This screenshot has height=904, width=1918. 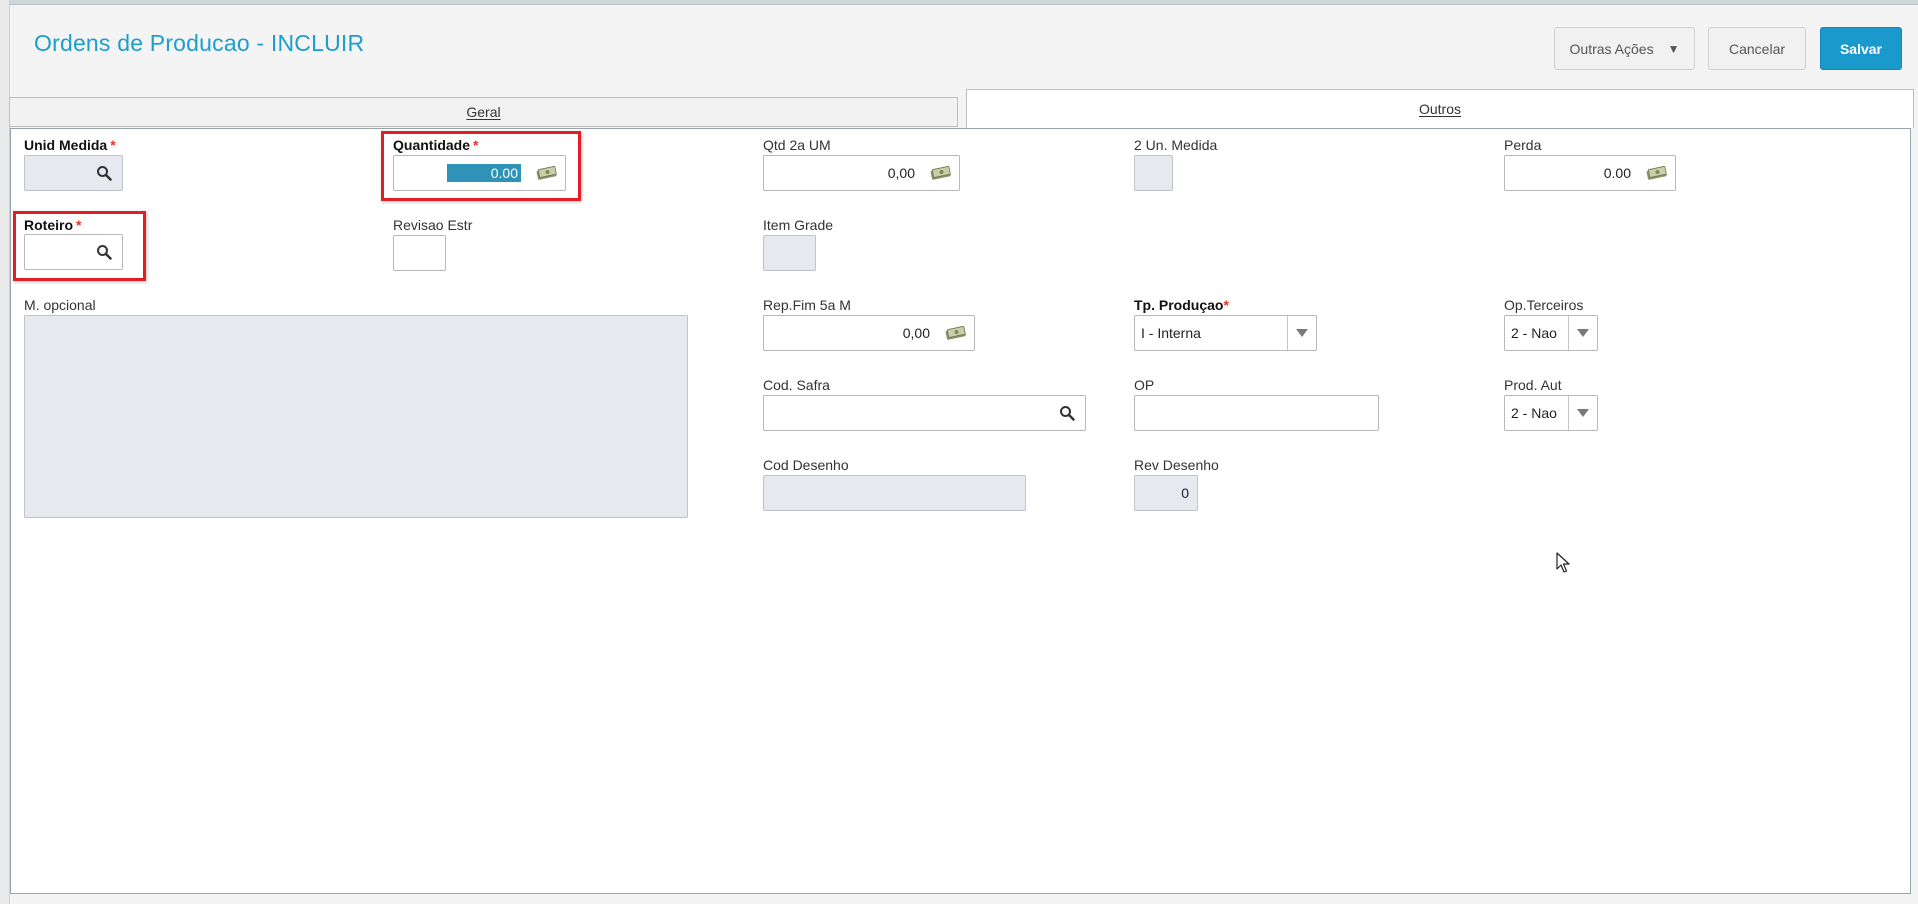 I want to click on qtd-2a-um-field: 0,00, so click(x=861, y=173).